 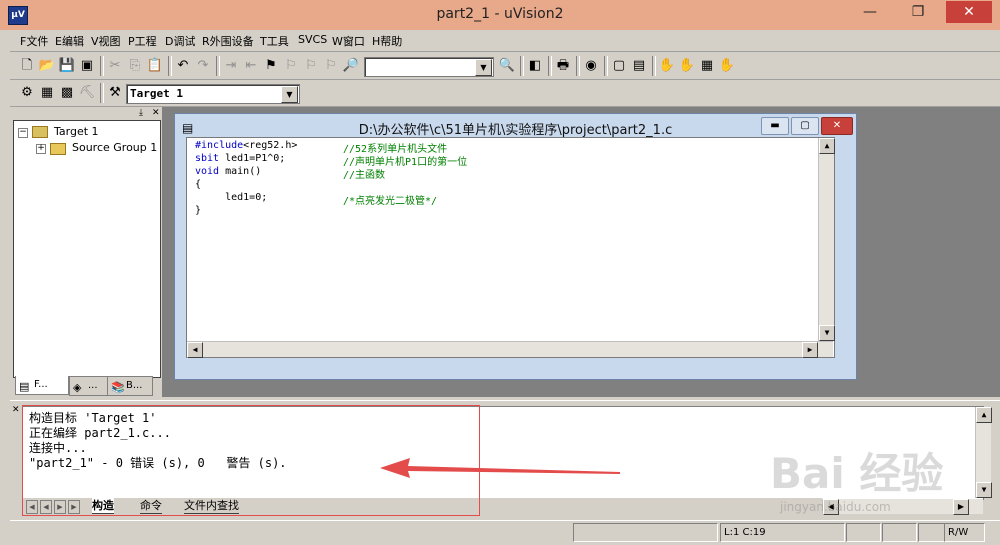 I want to click on code-line: #include<reg52.h>//52系列单片机头文件, so click(x=321, y=147).